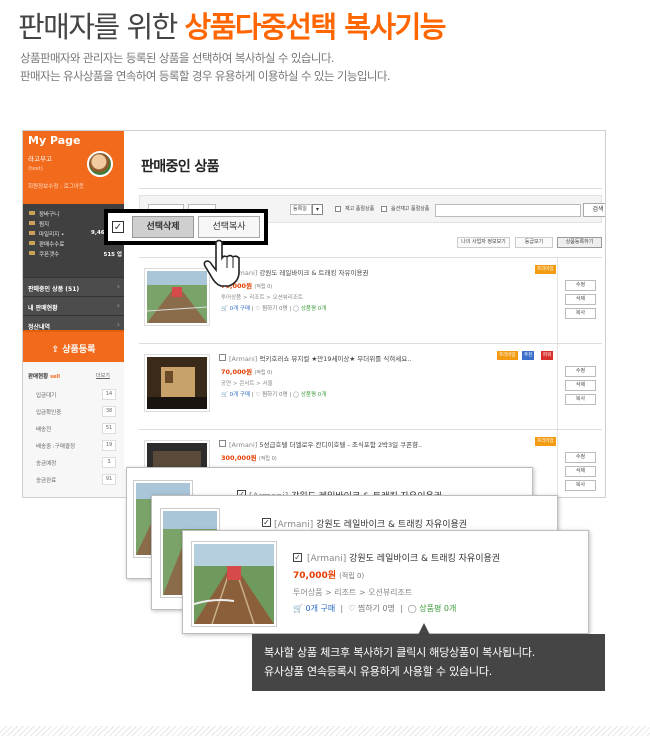 Image resolution: width=650 pixels, height=736 pixels. I want to click on product-category: 공연 > 콘서트 > 서울, so click(247, 384).